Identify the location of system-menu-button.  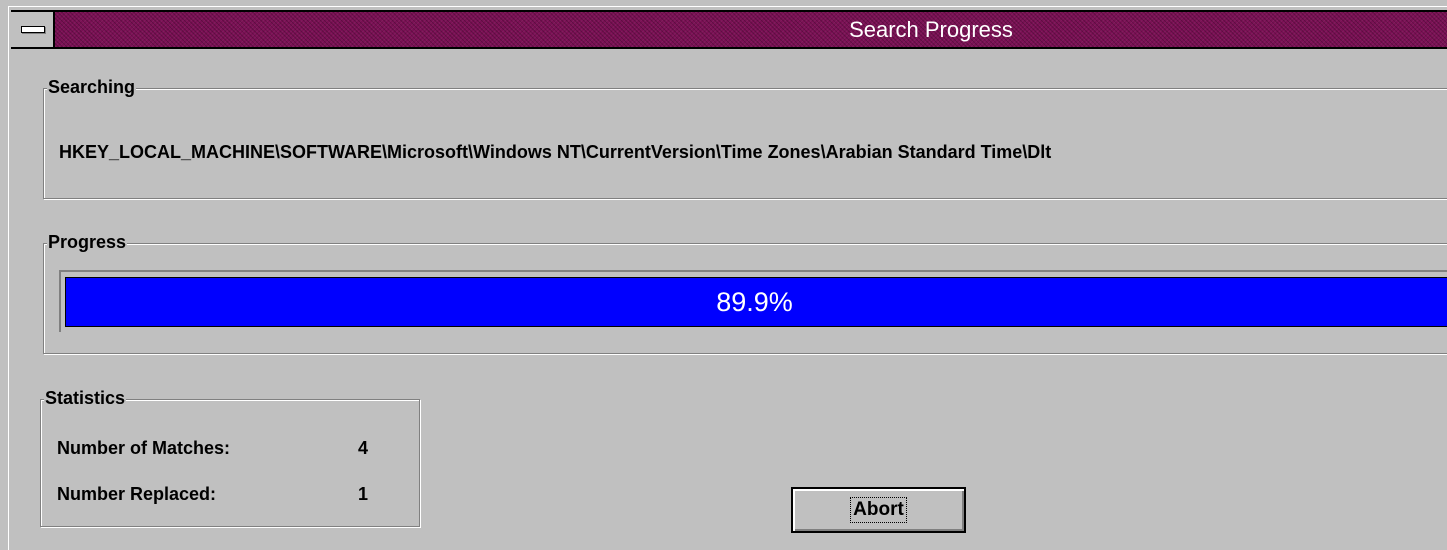
(33, 29).